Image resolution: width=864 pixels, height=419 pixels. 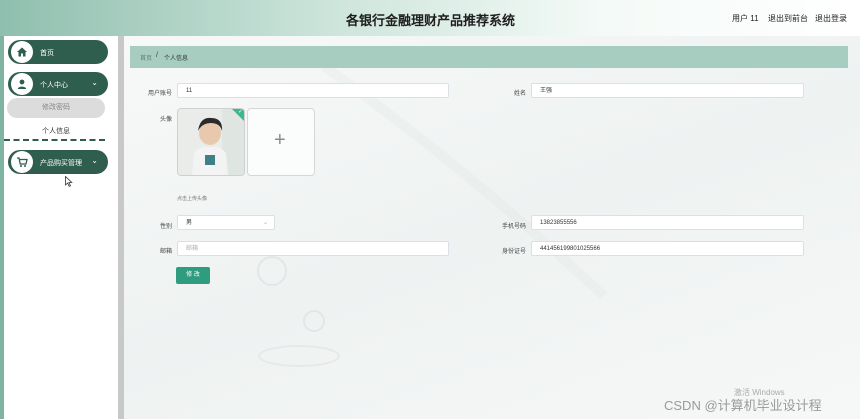 I want to click on idcard-label: 身份证号, so click(x=513, y=252).